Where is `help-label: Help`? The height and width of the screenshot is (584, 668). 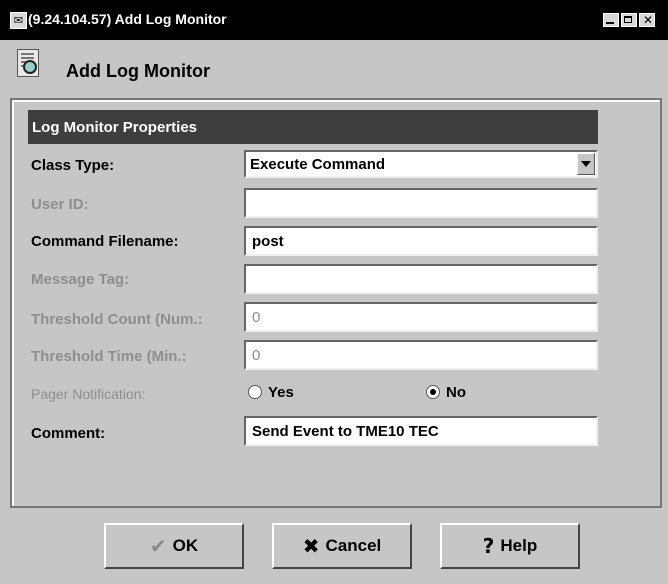
help-label: Help is located at coordinates (519, 545).